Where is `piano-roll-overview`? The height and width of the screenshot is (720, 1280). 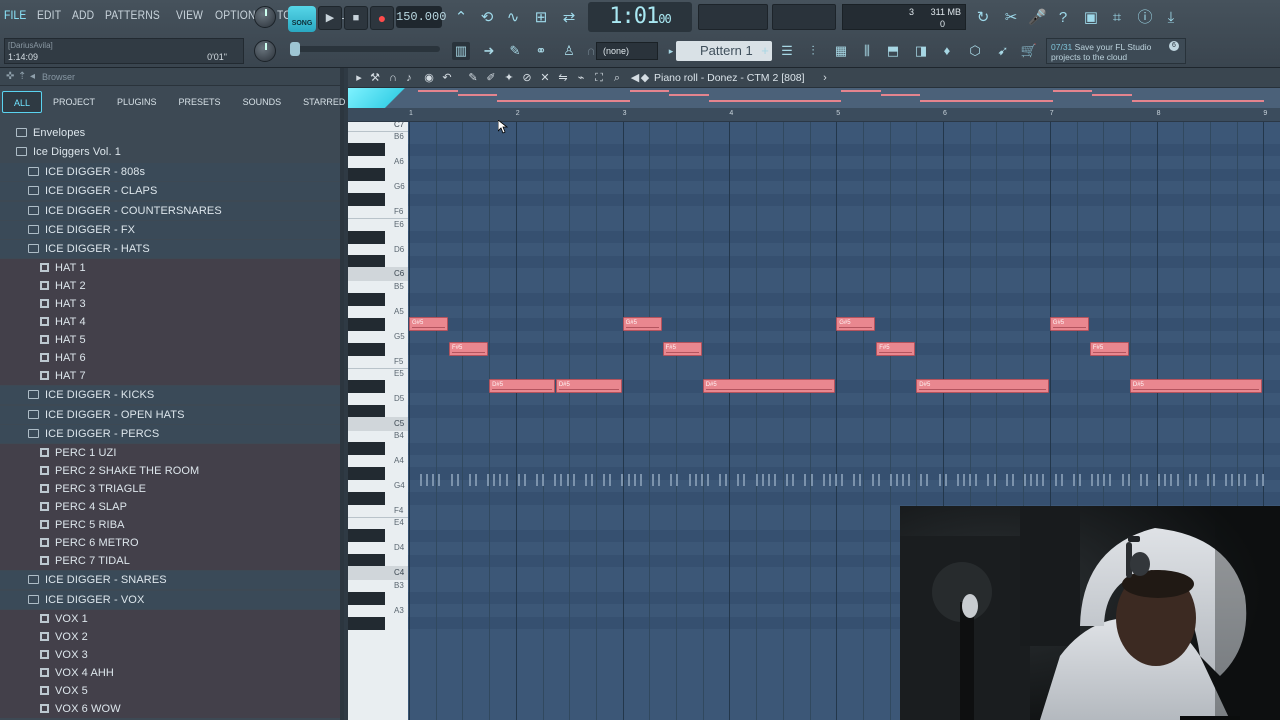
piano-roll-overview is located at coordinates (814, 105).